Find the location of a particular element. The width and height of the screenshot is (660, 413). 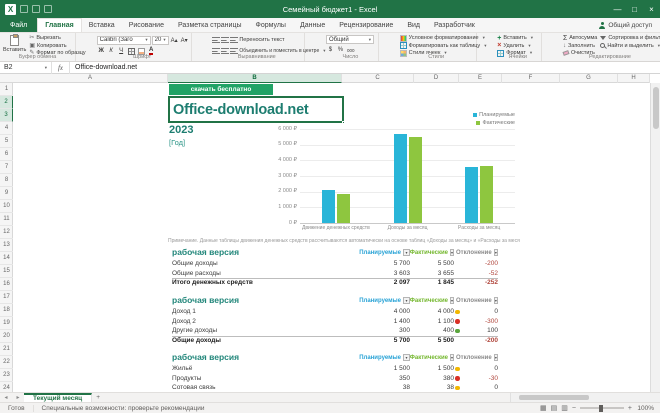

row-header-5: 5 is located at coordinates (6, 141).